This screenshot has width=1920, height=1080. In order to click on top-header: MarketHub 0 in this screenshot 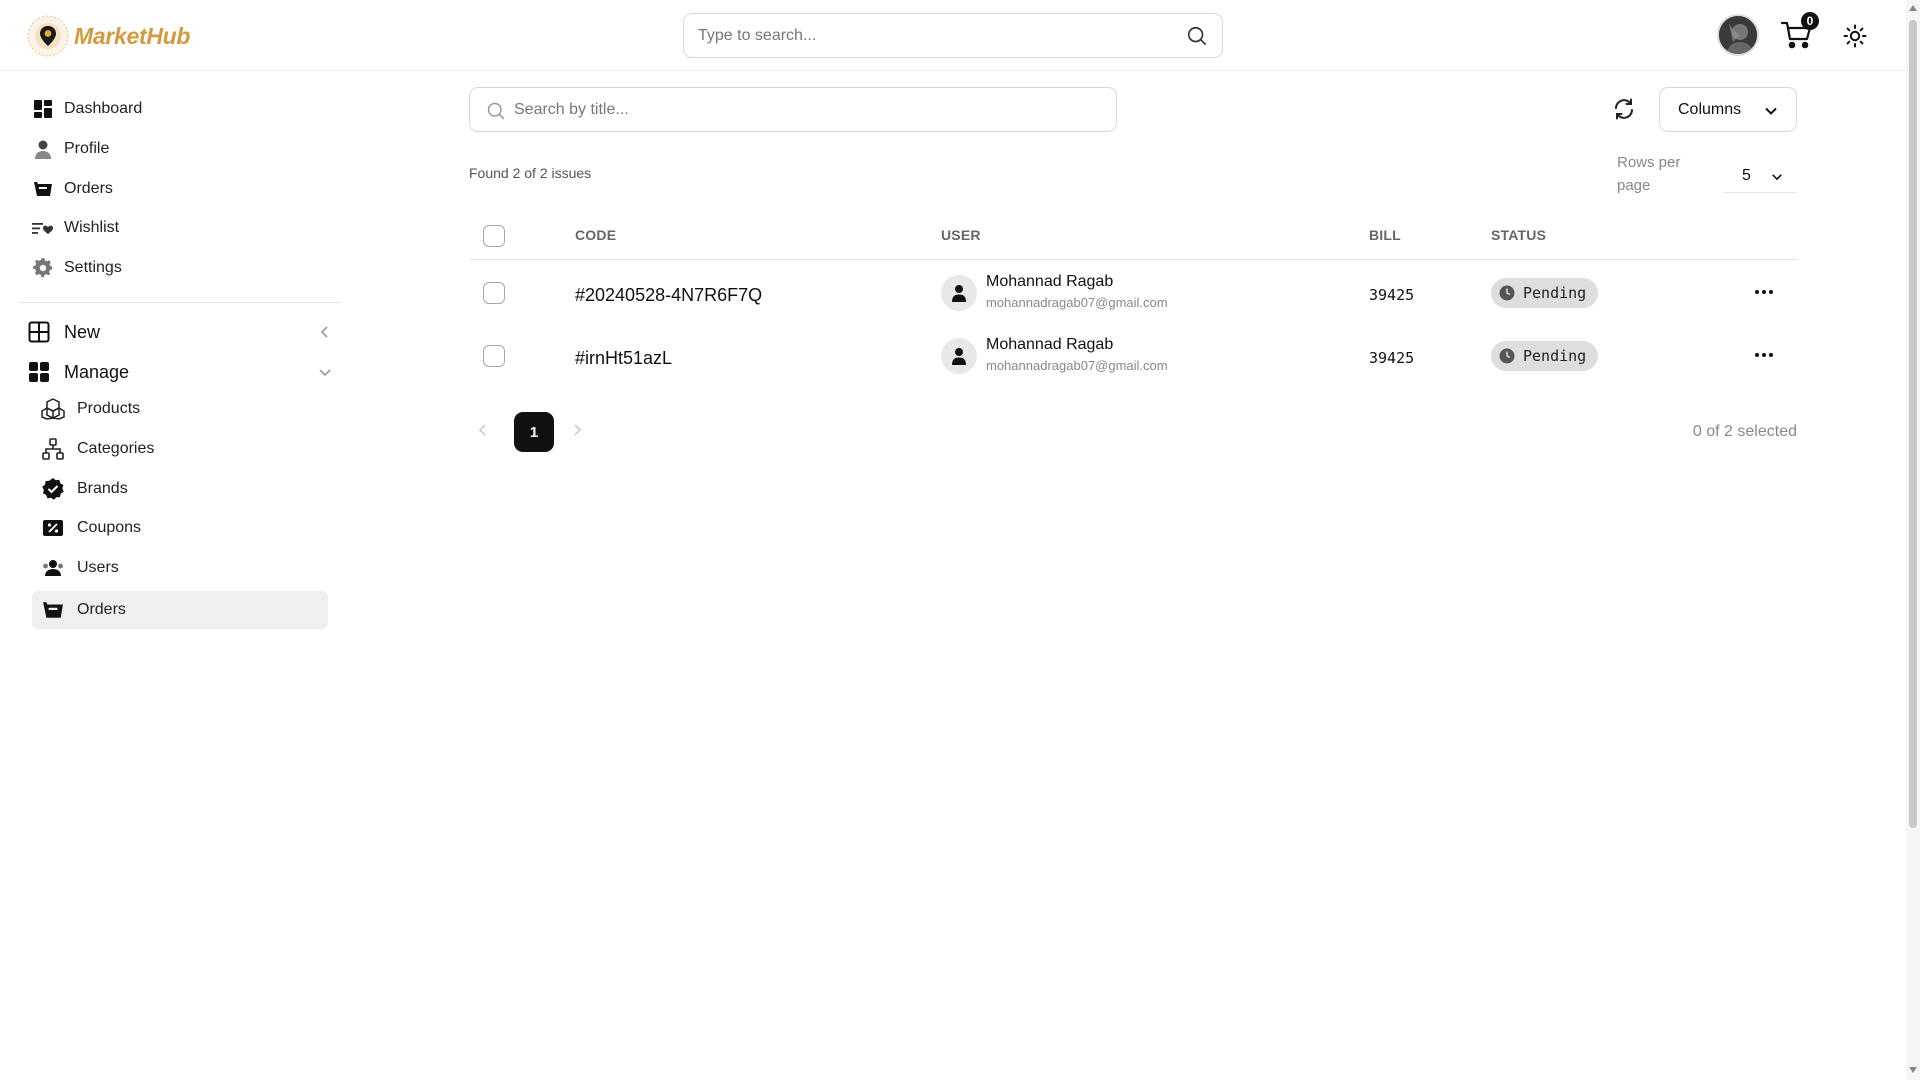, I will do `click(953, 35)`.